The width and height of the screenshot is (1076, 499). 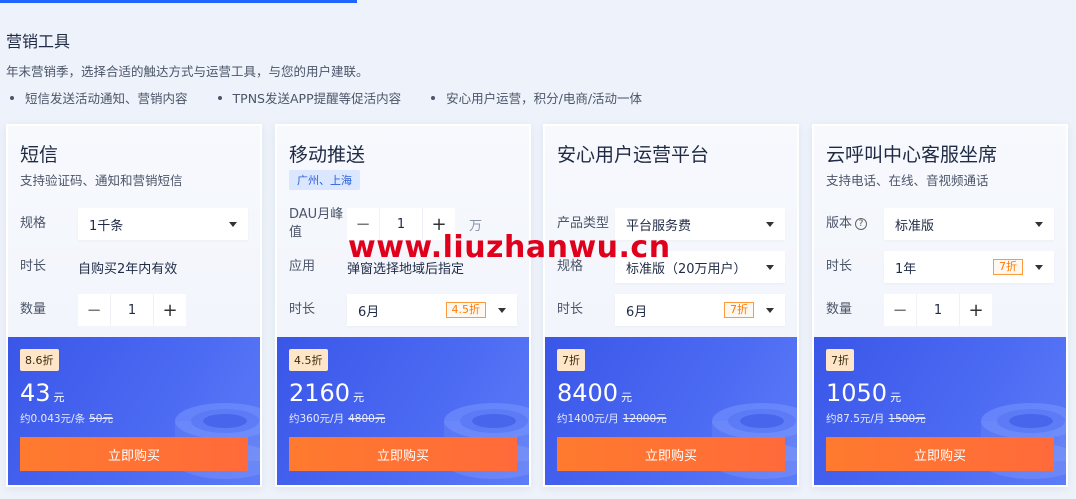 I want to click on section-description: 年末营销季，选择合适的触达方式与运营工具，与您的用户建联。, so click(x=187, y=71).